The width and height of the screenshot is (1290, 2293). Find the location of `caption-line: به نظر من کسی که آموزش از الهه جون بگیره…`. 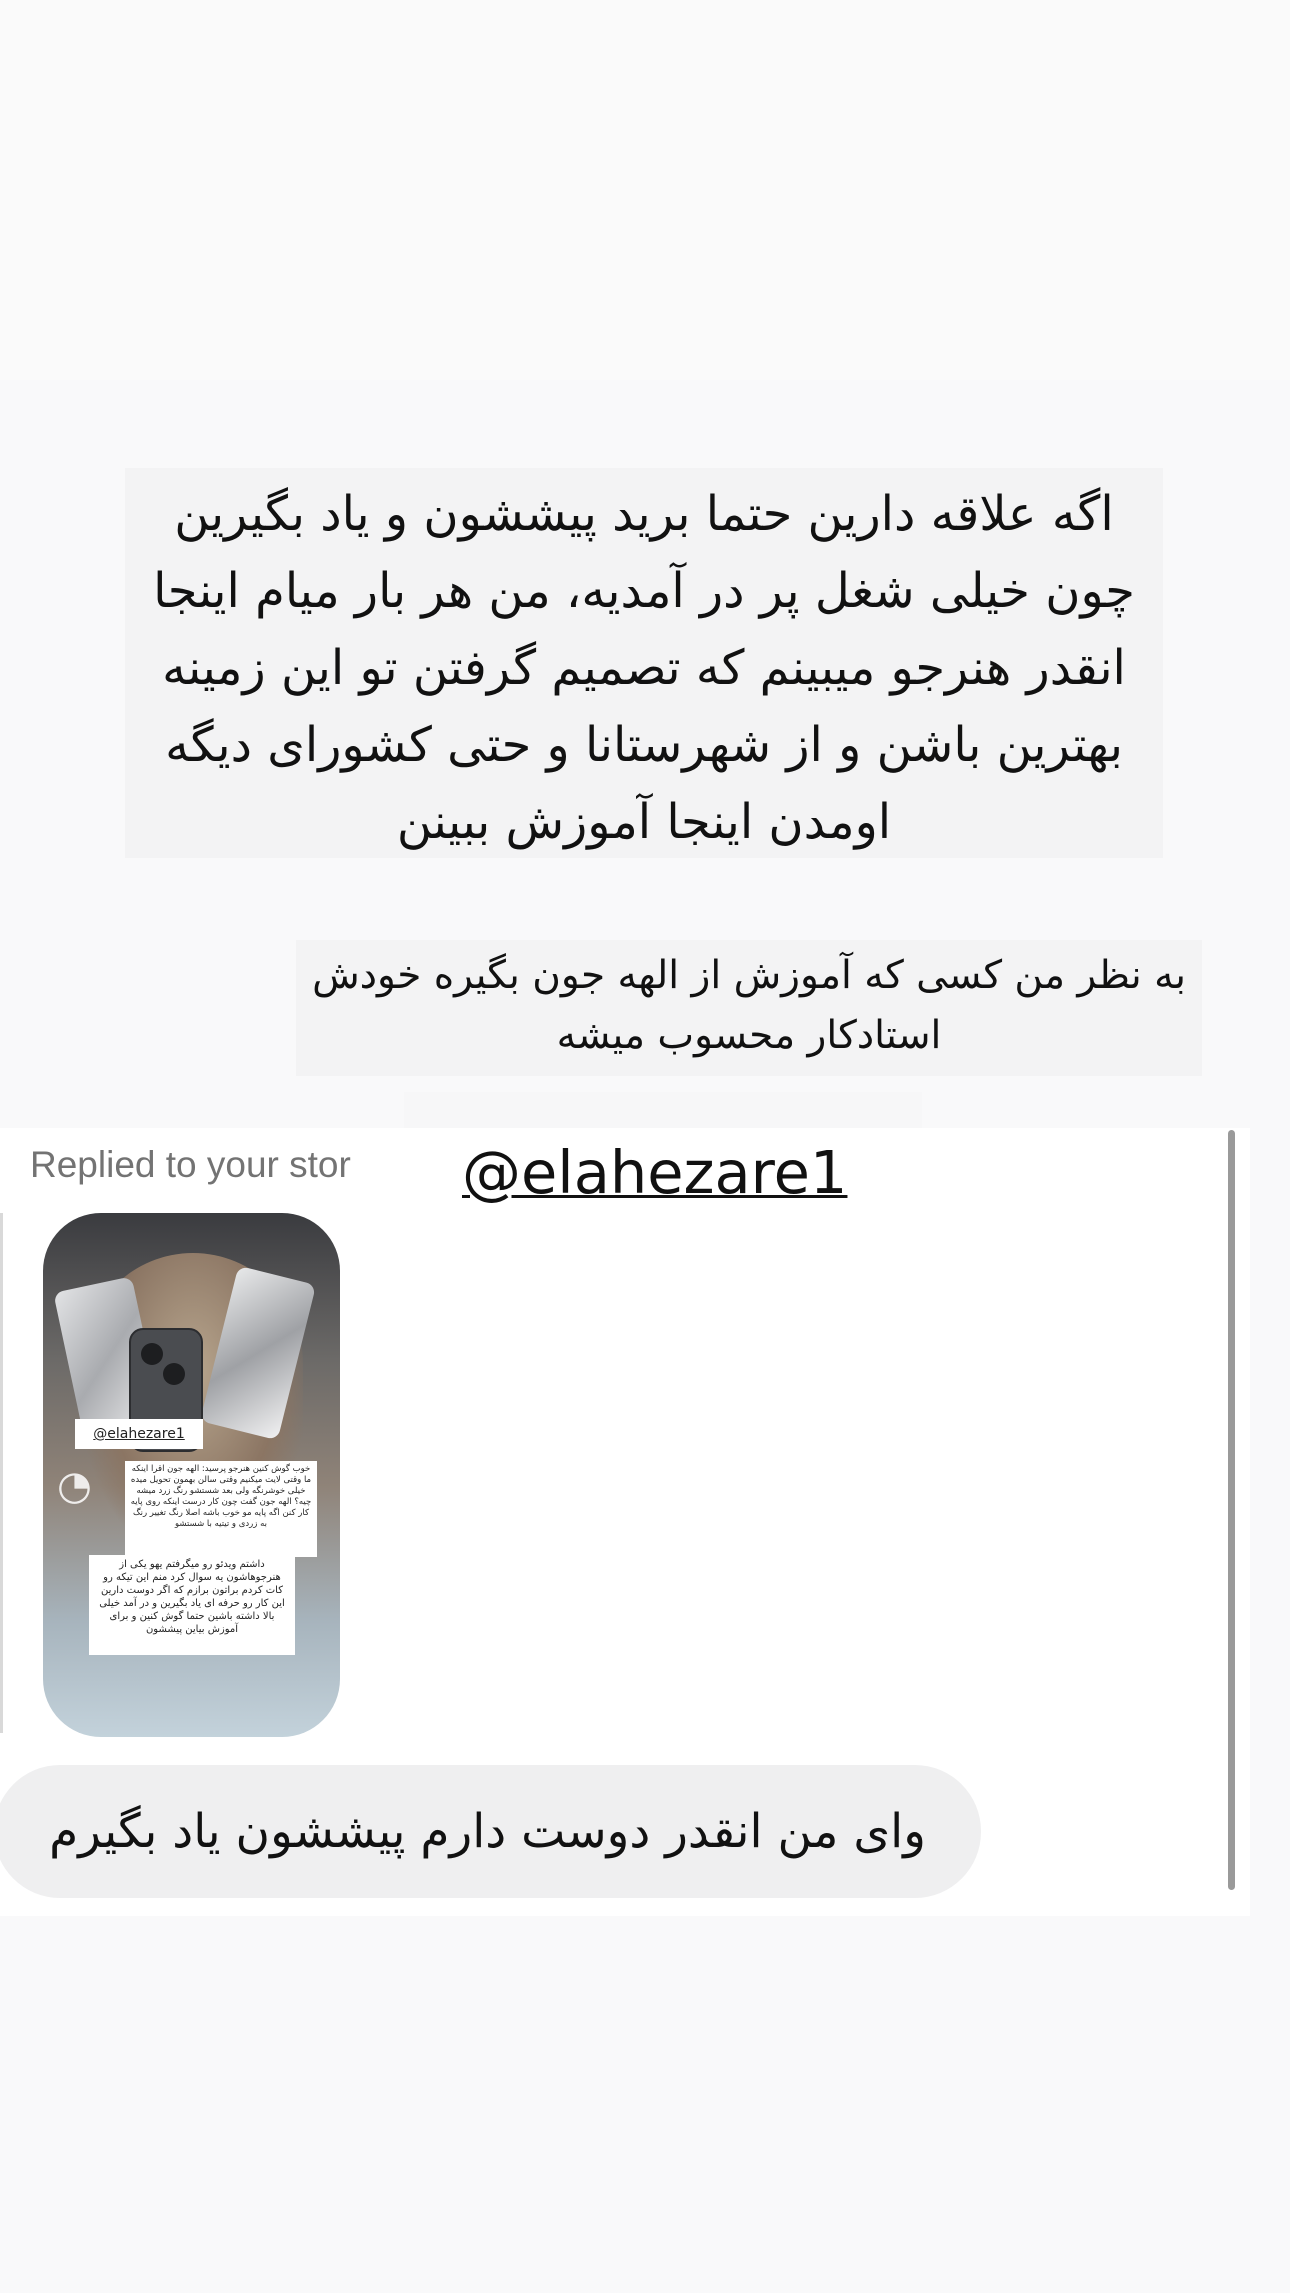

caption-line: به نظر من کسی که آموزش از الهه جون بگیره… is located at coordinates (749, 975).